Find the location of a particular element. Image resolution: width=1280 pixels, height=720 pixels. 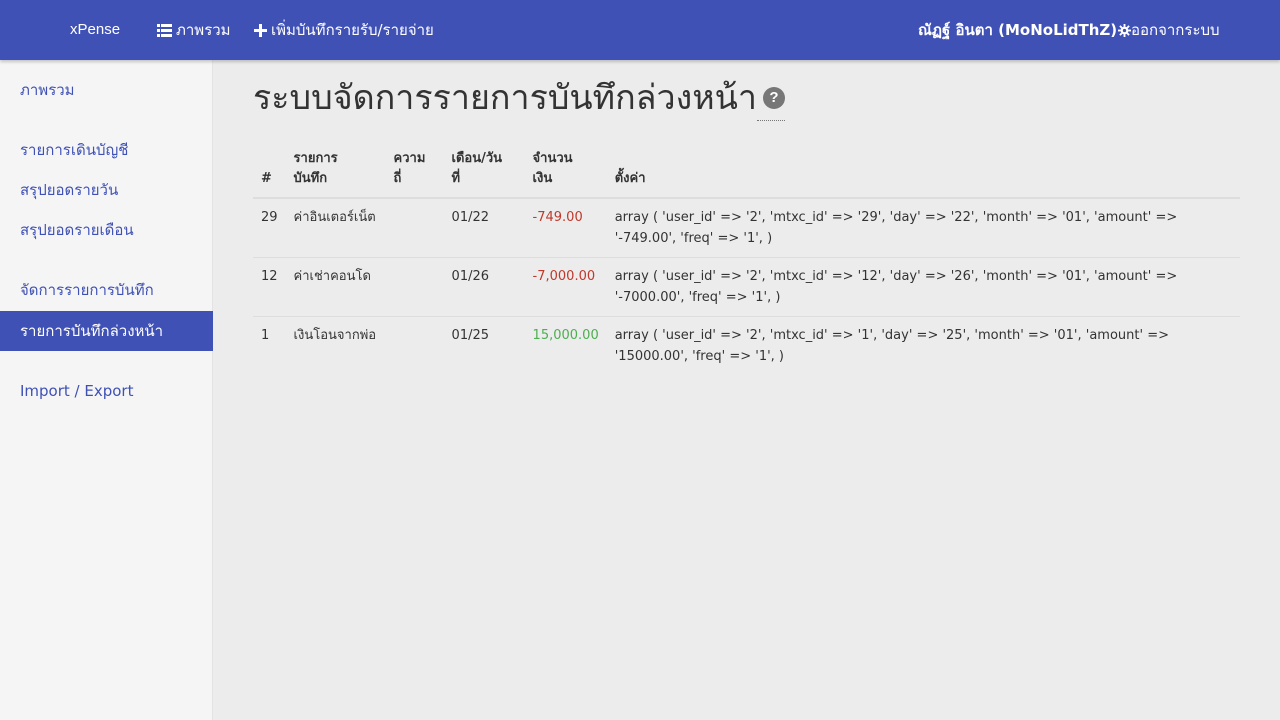

col-header-date: เดือน/วันที่ is located at coordinates (484, 172).